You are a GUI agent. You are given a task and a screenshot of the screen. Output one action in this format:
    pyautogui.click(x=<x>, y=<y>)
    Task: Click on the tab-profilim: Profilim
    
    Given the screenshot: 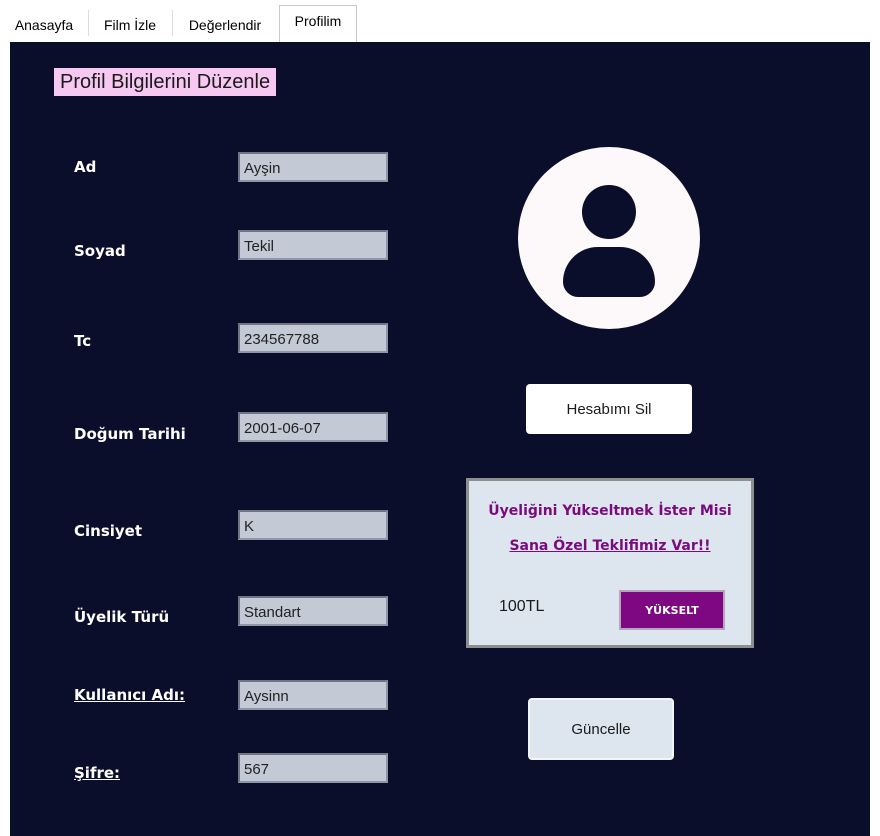 What is the action you would take?
    pyautogui.click(x=318, y=23)
    